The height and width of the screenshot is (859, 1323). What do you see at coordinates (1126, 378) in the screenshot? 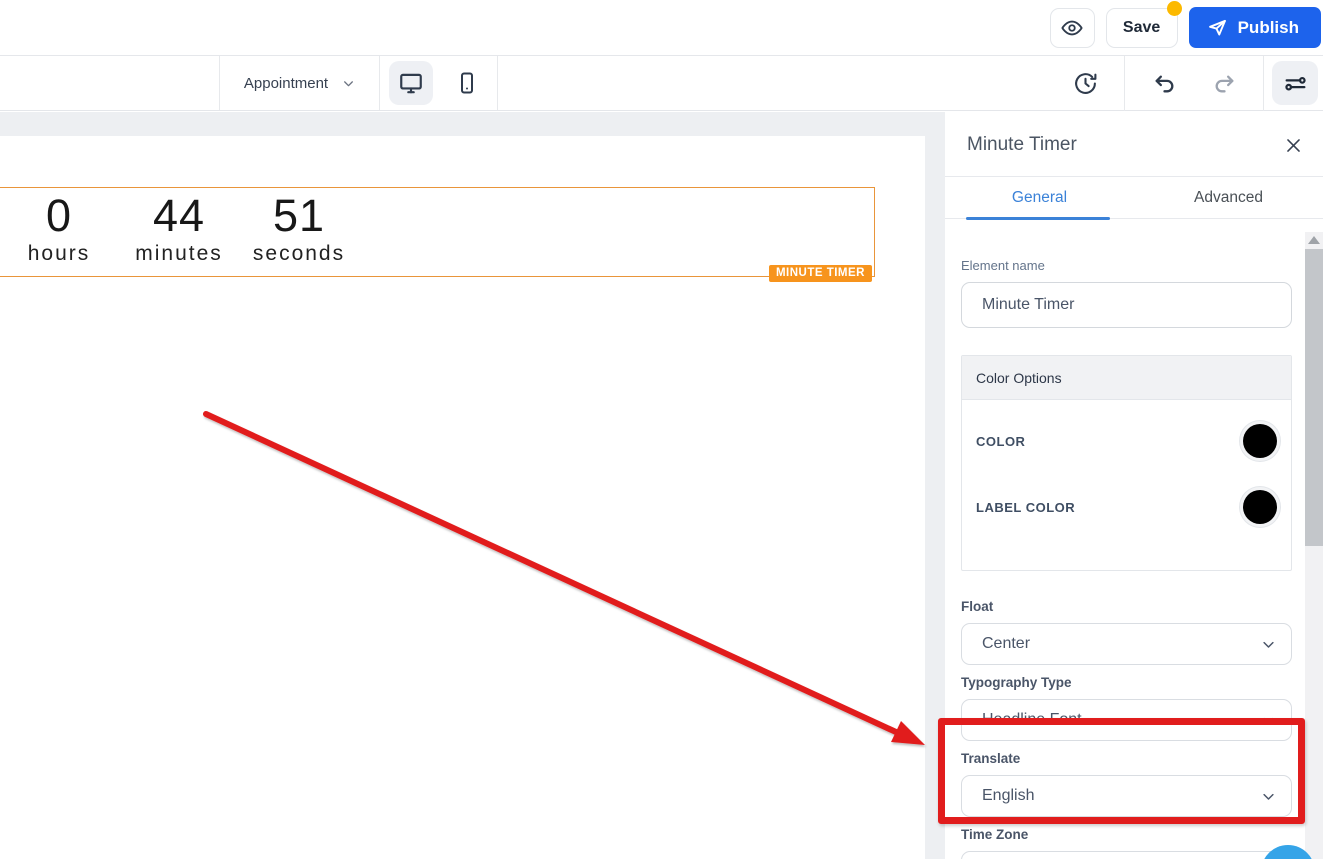
I see `color-options-header: Color Options` at bounding box center [1126, 378].